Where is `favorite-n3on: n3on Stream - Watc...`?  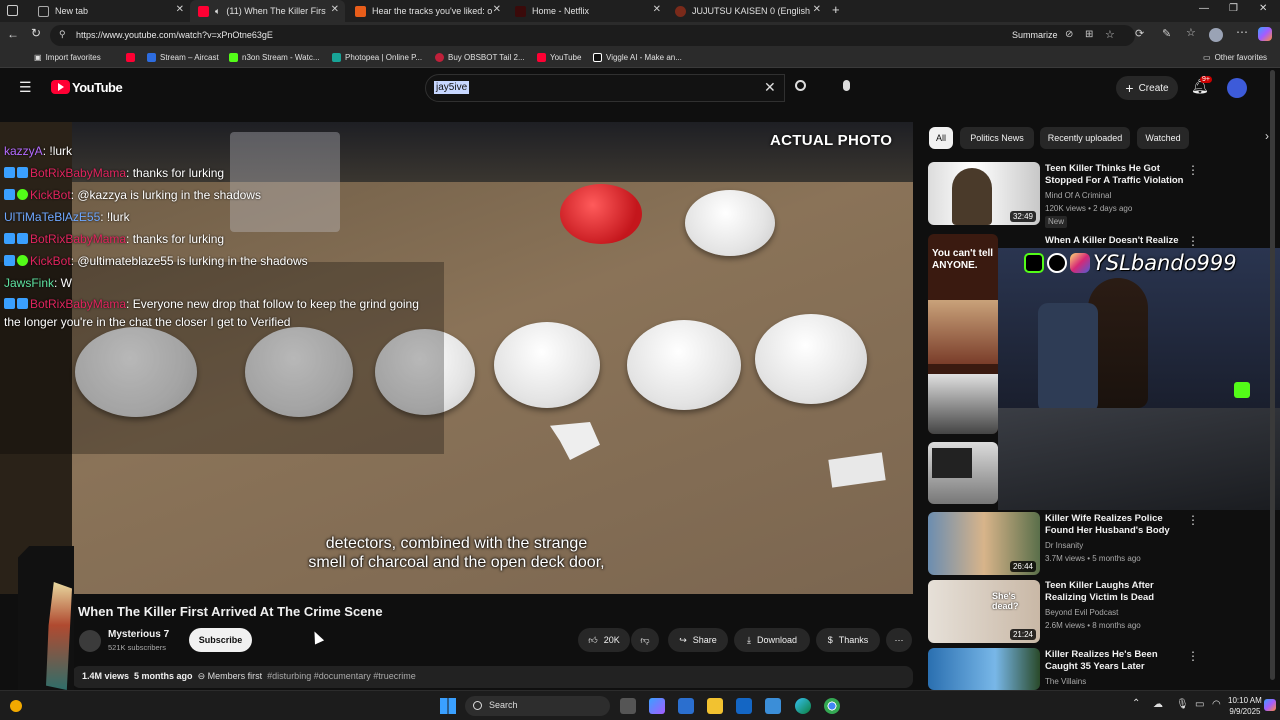 favorite-n3on: n3on Stream - Watc... is located at coordinates (274, 57).